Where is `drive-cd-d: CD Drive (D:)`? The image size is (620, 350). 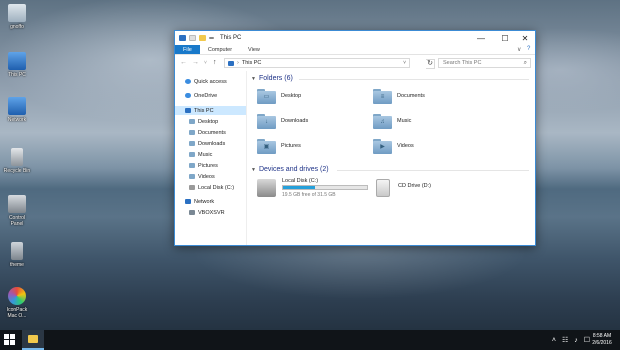
drive-cd-d: CD Drive (D:) is located at coordinates (428, 189).